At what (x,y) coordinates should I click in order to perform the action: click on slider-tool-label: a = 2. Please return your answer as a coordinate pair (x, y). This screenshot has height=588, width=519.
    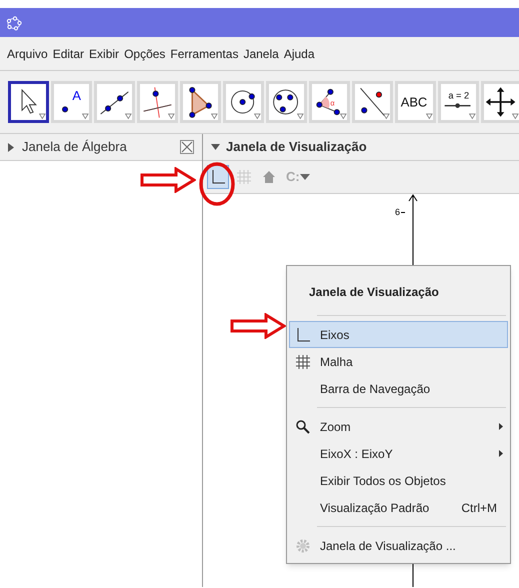
    Looking at the image, I should click on (459, 95).